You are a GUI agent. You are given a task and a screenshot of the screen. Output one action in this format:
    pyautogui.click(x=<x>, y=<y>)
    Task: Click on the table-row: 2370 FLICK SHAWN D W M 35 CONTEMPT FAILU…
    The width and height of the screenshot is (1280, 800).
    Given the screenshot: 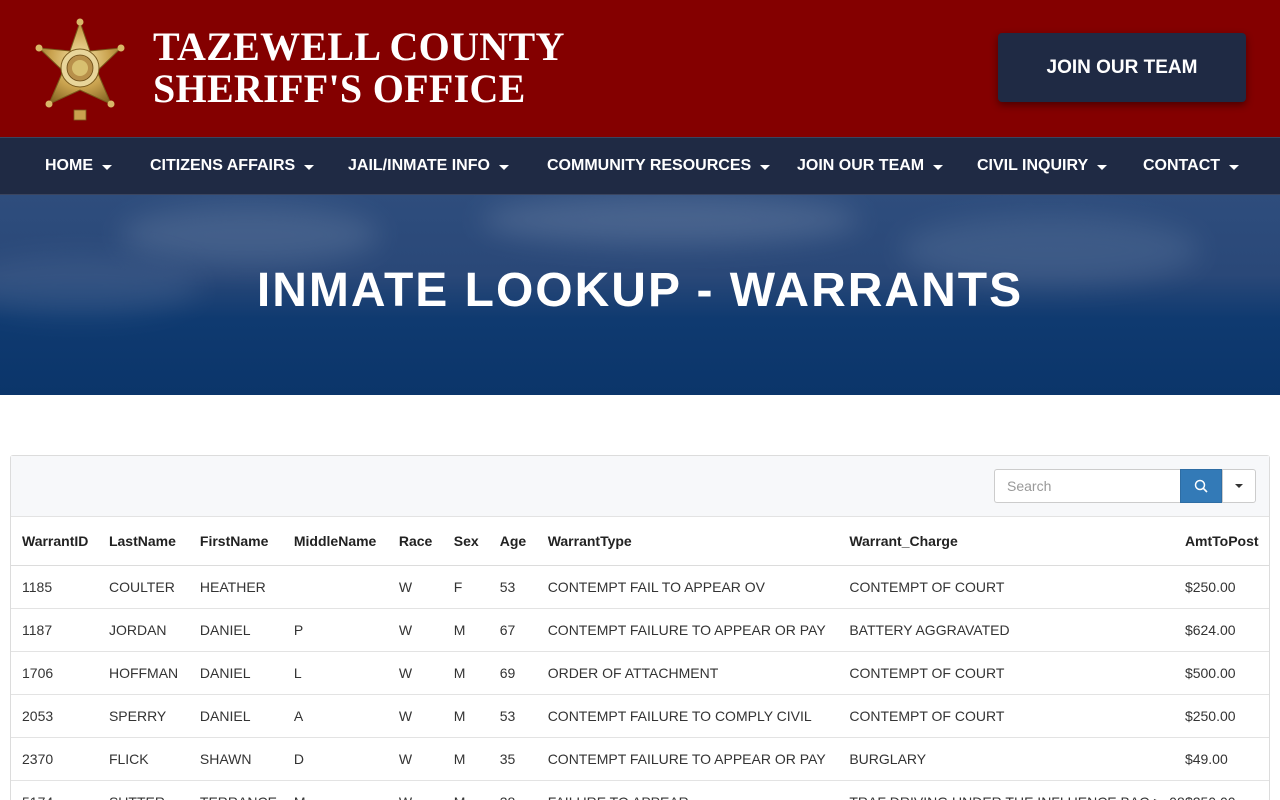 What is the action you would take?
    pyautogui.click(x=640, y=759)
    